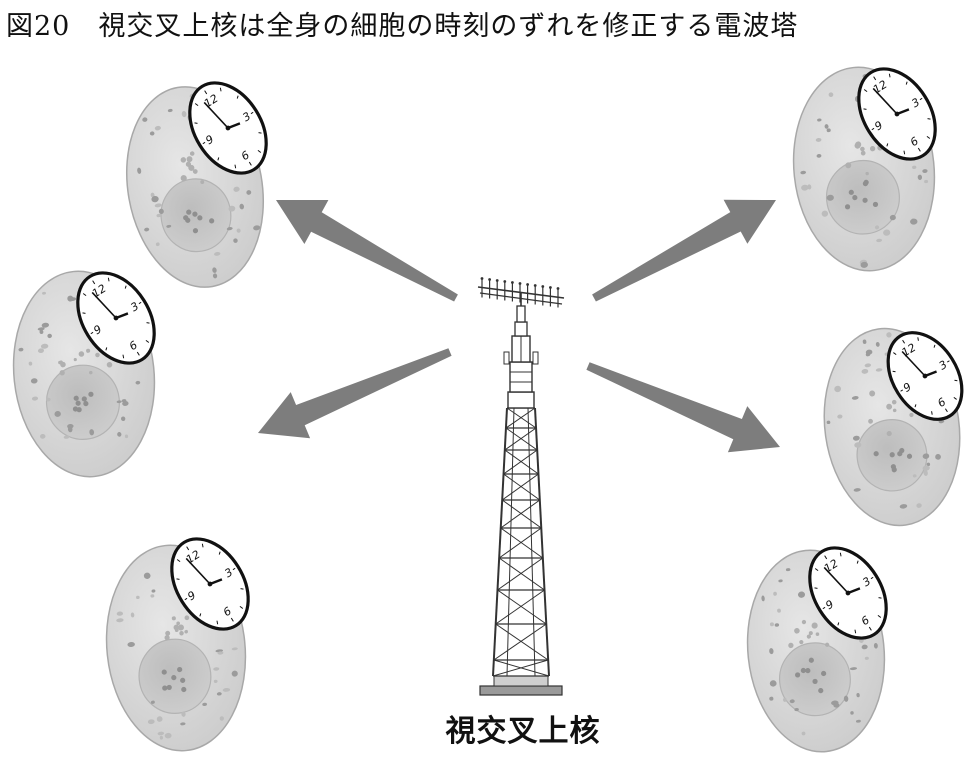 Image resolution: width=972 pixels, height=763 pixels. What do you see at coordinates (521, 681) in the screenshot?
I see `tower-footing` at bounding box center [521, 681].